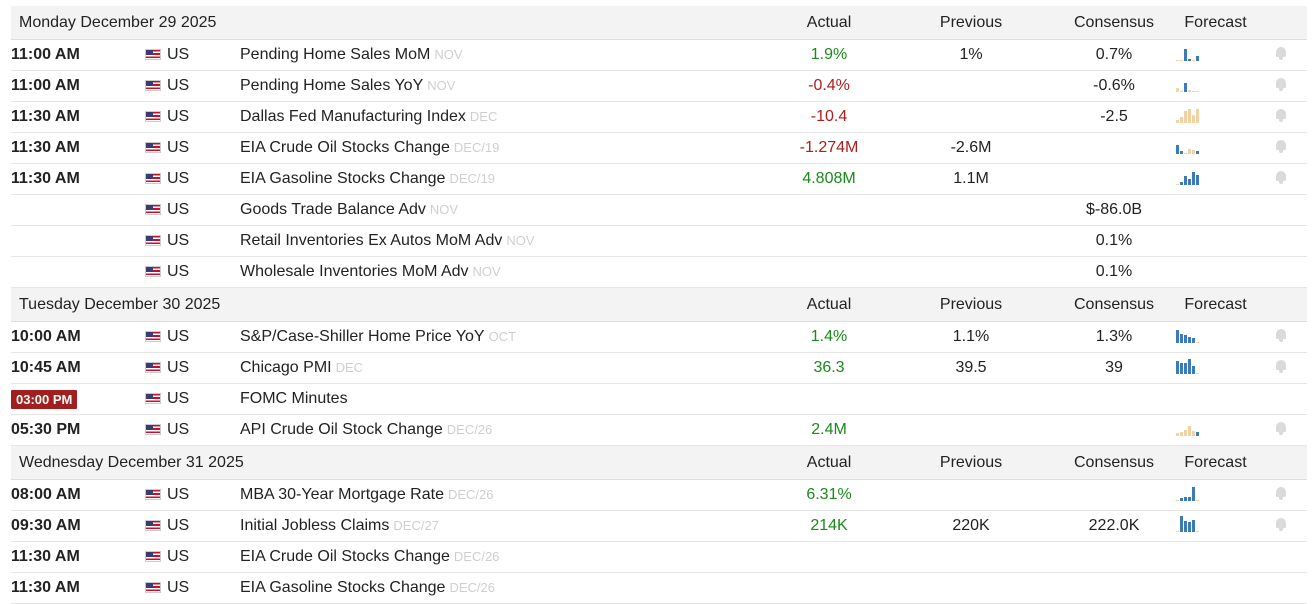 This screenshot has height=604, width=1315. What do you see at coordinates (1114, 337) in the screenshot?
I see `event-forecast: 1.3%` at bounding box center [1114, 337].